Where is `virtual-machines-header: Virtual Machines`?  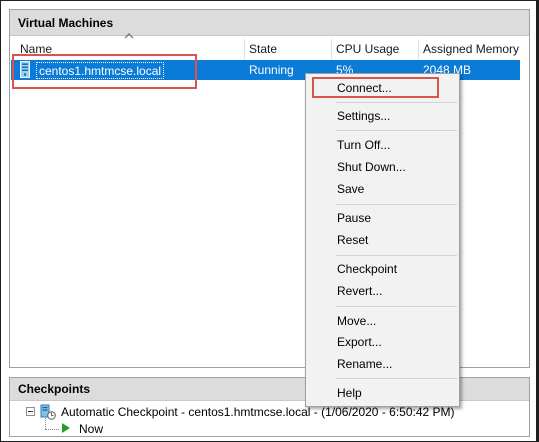 virtual-machines-header: Virtual Machines is located at coordinates (269, 23).